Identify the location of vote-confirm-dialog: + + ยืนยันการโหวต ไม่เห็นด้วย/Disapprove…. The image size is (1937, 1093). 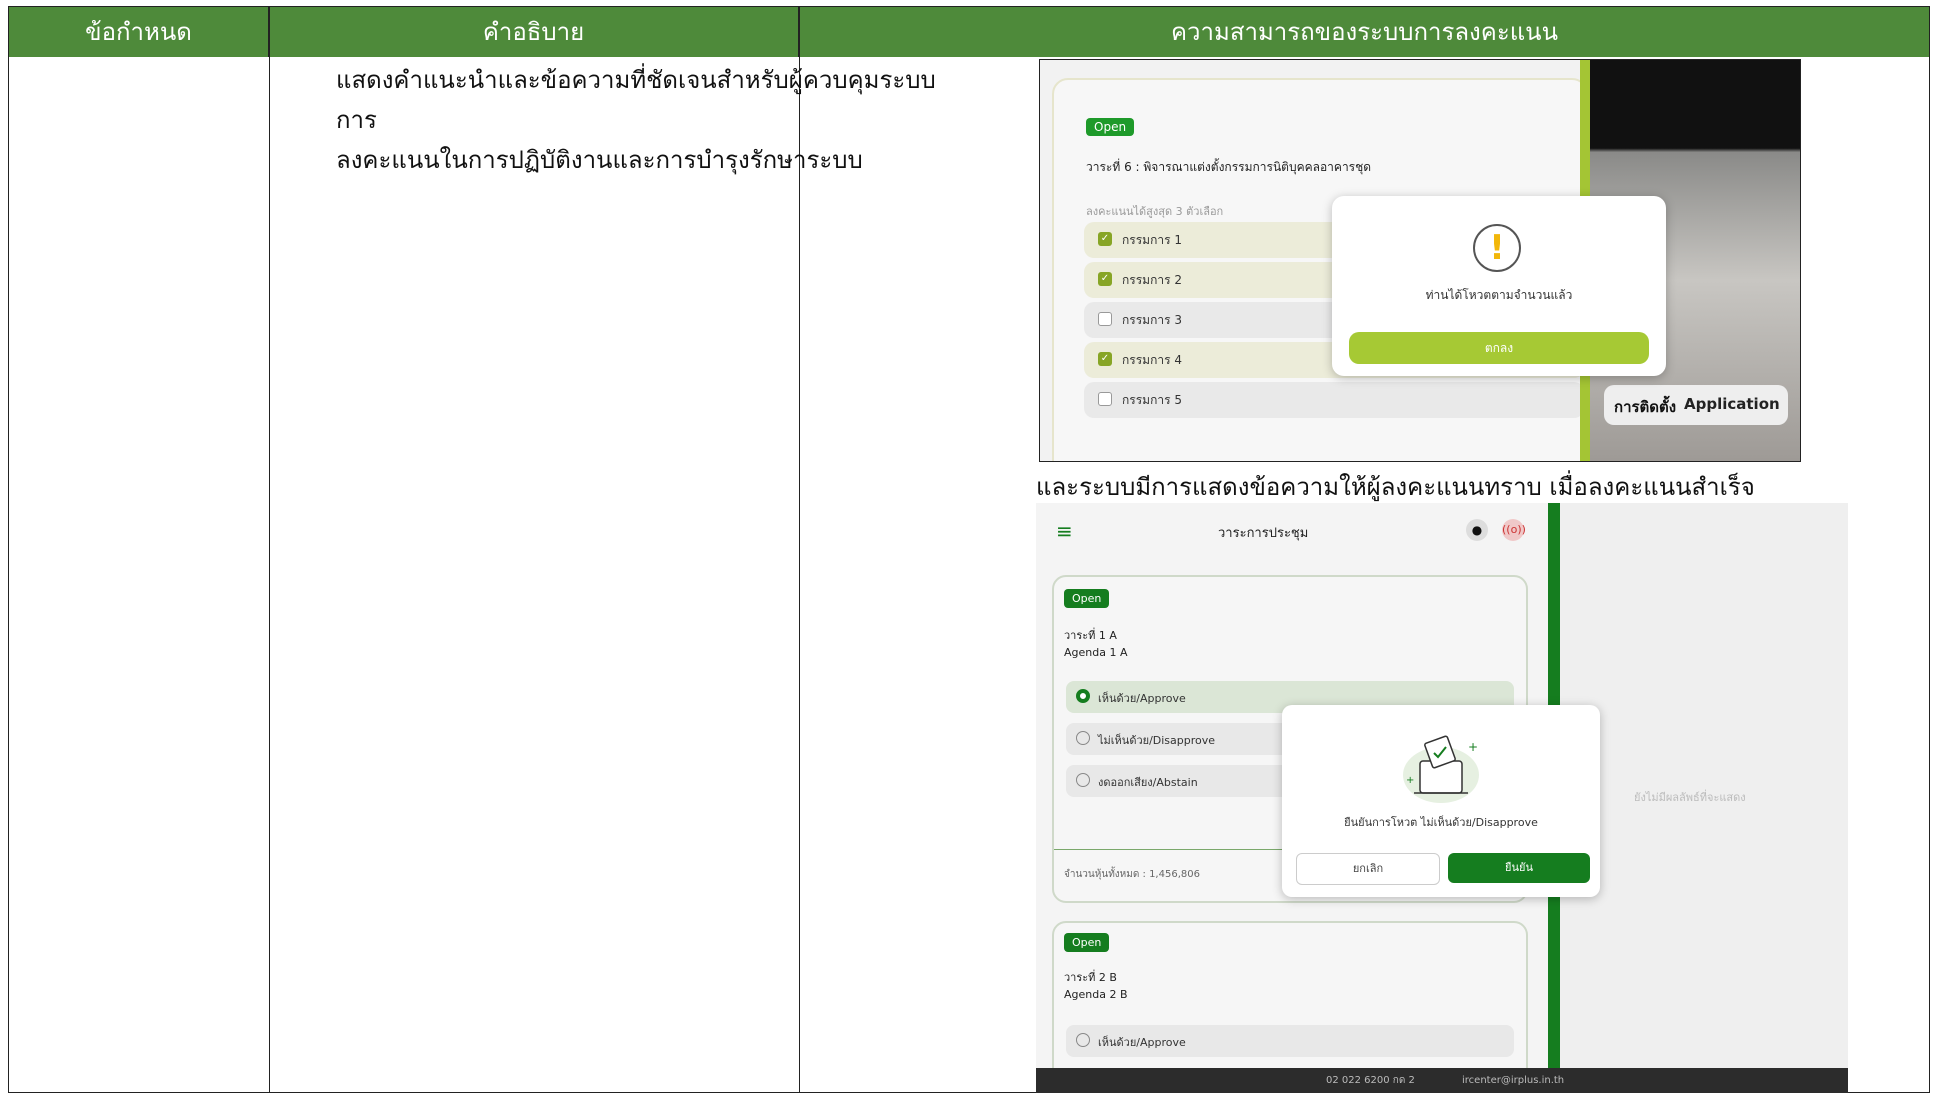
(1441, 801).